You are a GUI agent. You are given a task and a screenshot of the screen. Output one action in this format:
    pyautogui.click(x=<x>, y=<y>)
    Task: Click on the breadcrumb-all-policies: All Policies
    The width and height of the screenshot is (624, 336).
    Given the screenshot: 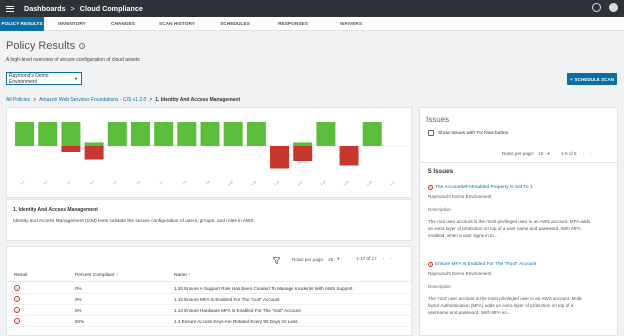 What is the action you would take?
    pyautogui.click(x=18, y=100)
    